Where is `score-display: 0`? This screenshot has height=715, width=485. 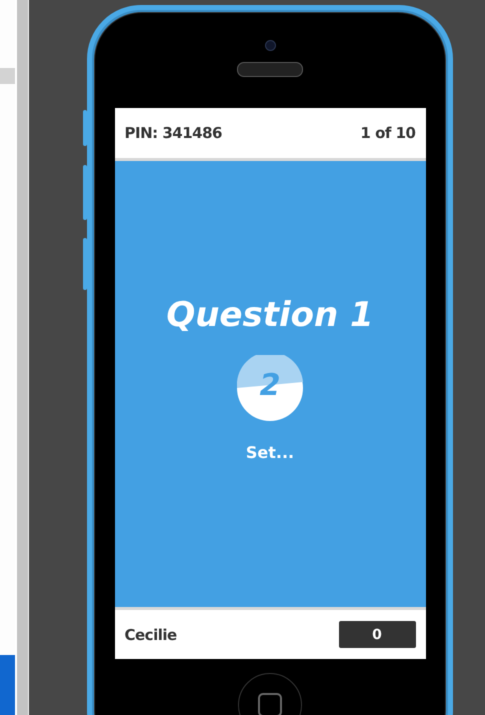 score-display: 0 is located at coordinates (377, 634).